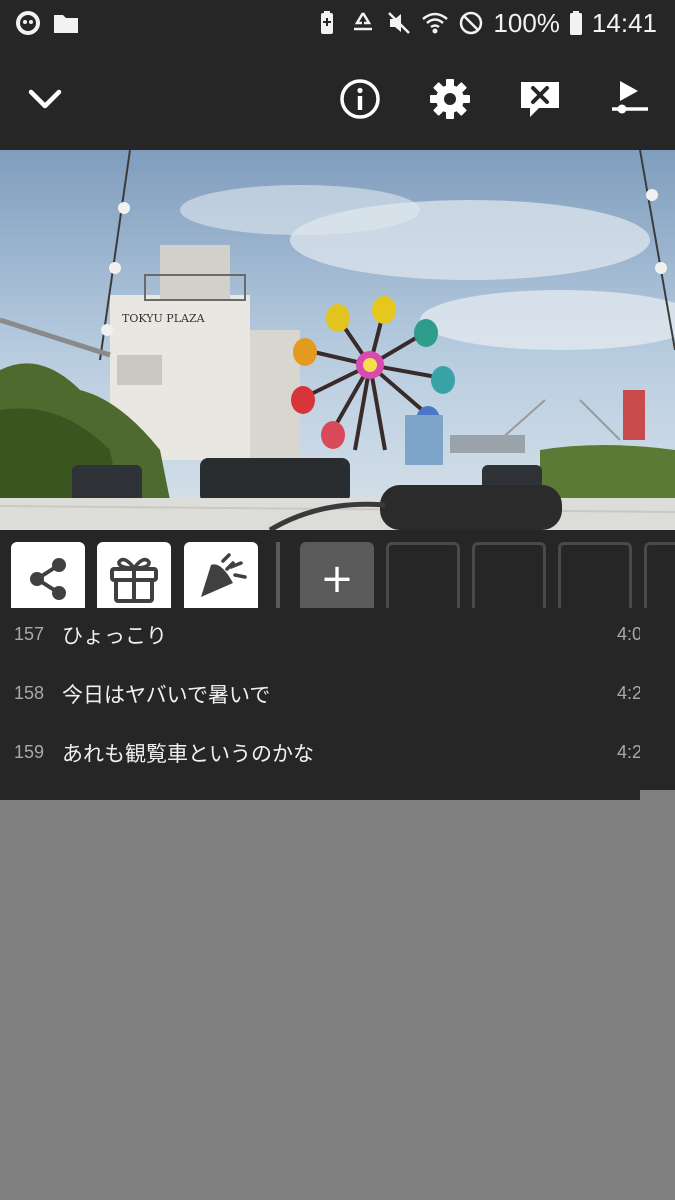  I want to click on svg-text: TOKYU PLAZA, so click(164, 318).